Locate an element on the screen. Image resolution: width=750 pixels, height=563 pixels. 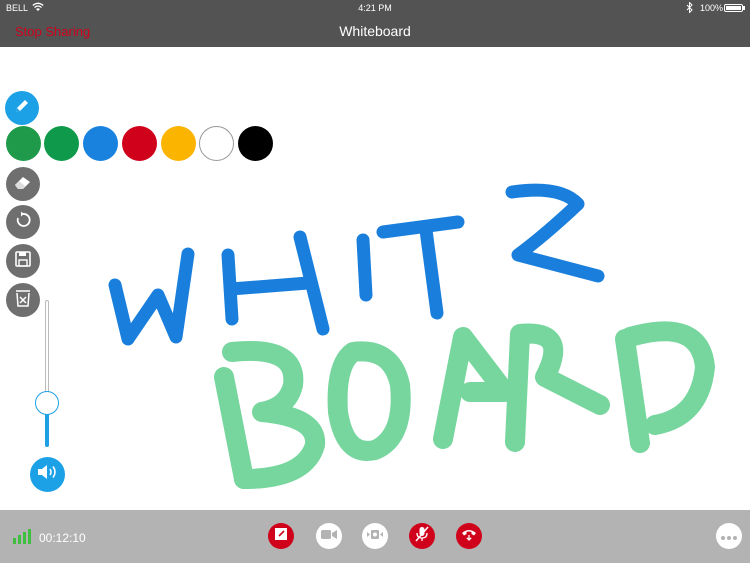
stroke-z is located at coordinates (555, 233).